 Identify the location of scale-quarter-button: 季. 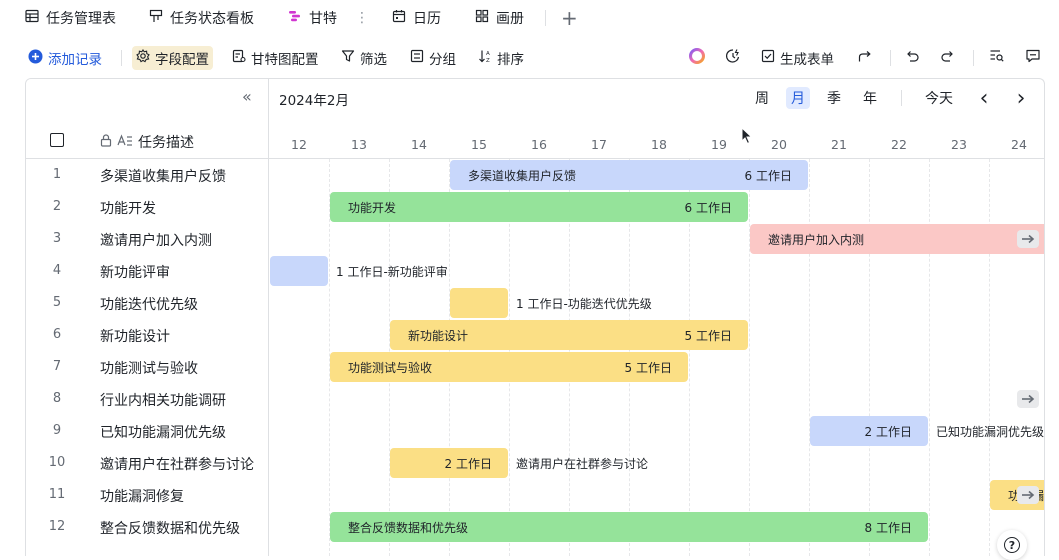
(834, 98).